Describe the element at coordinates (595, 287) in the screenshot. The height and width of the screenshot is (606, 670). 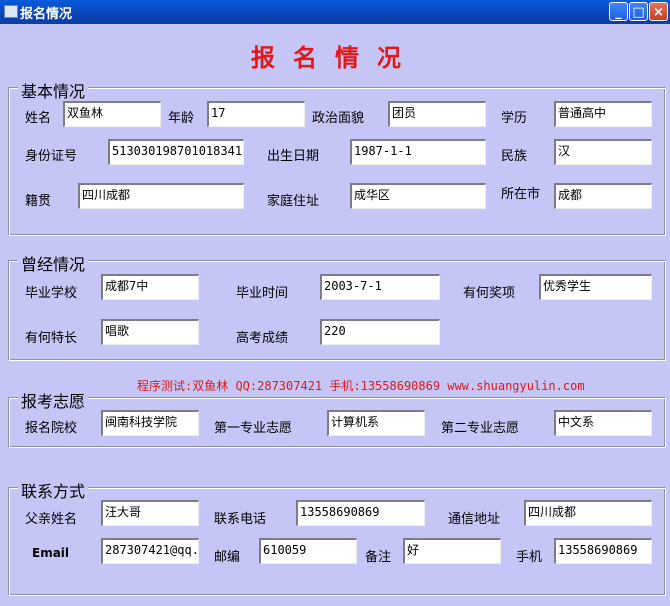
I see `award-field: 优秀学生` at that location.